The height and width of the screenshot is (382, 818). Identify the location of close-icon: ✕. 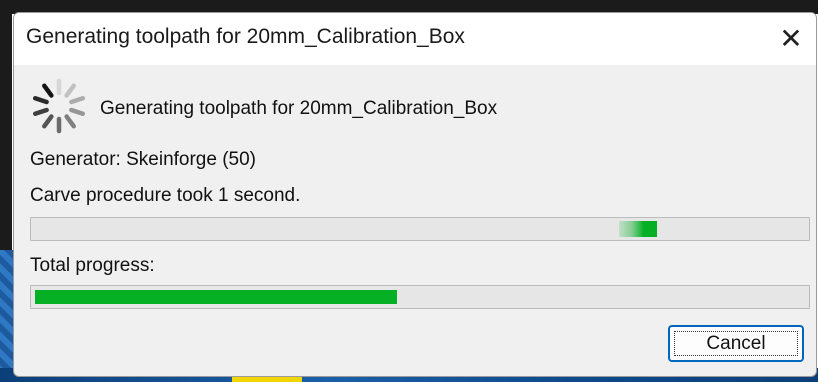
(791, 38).